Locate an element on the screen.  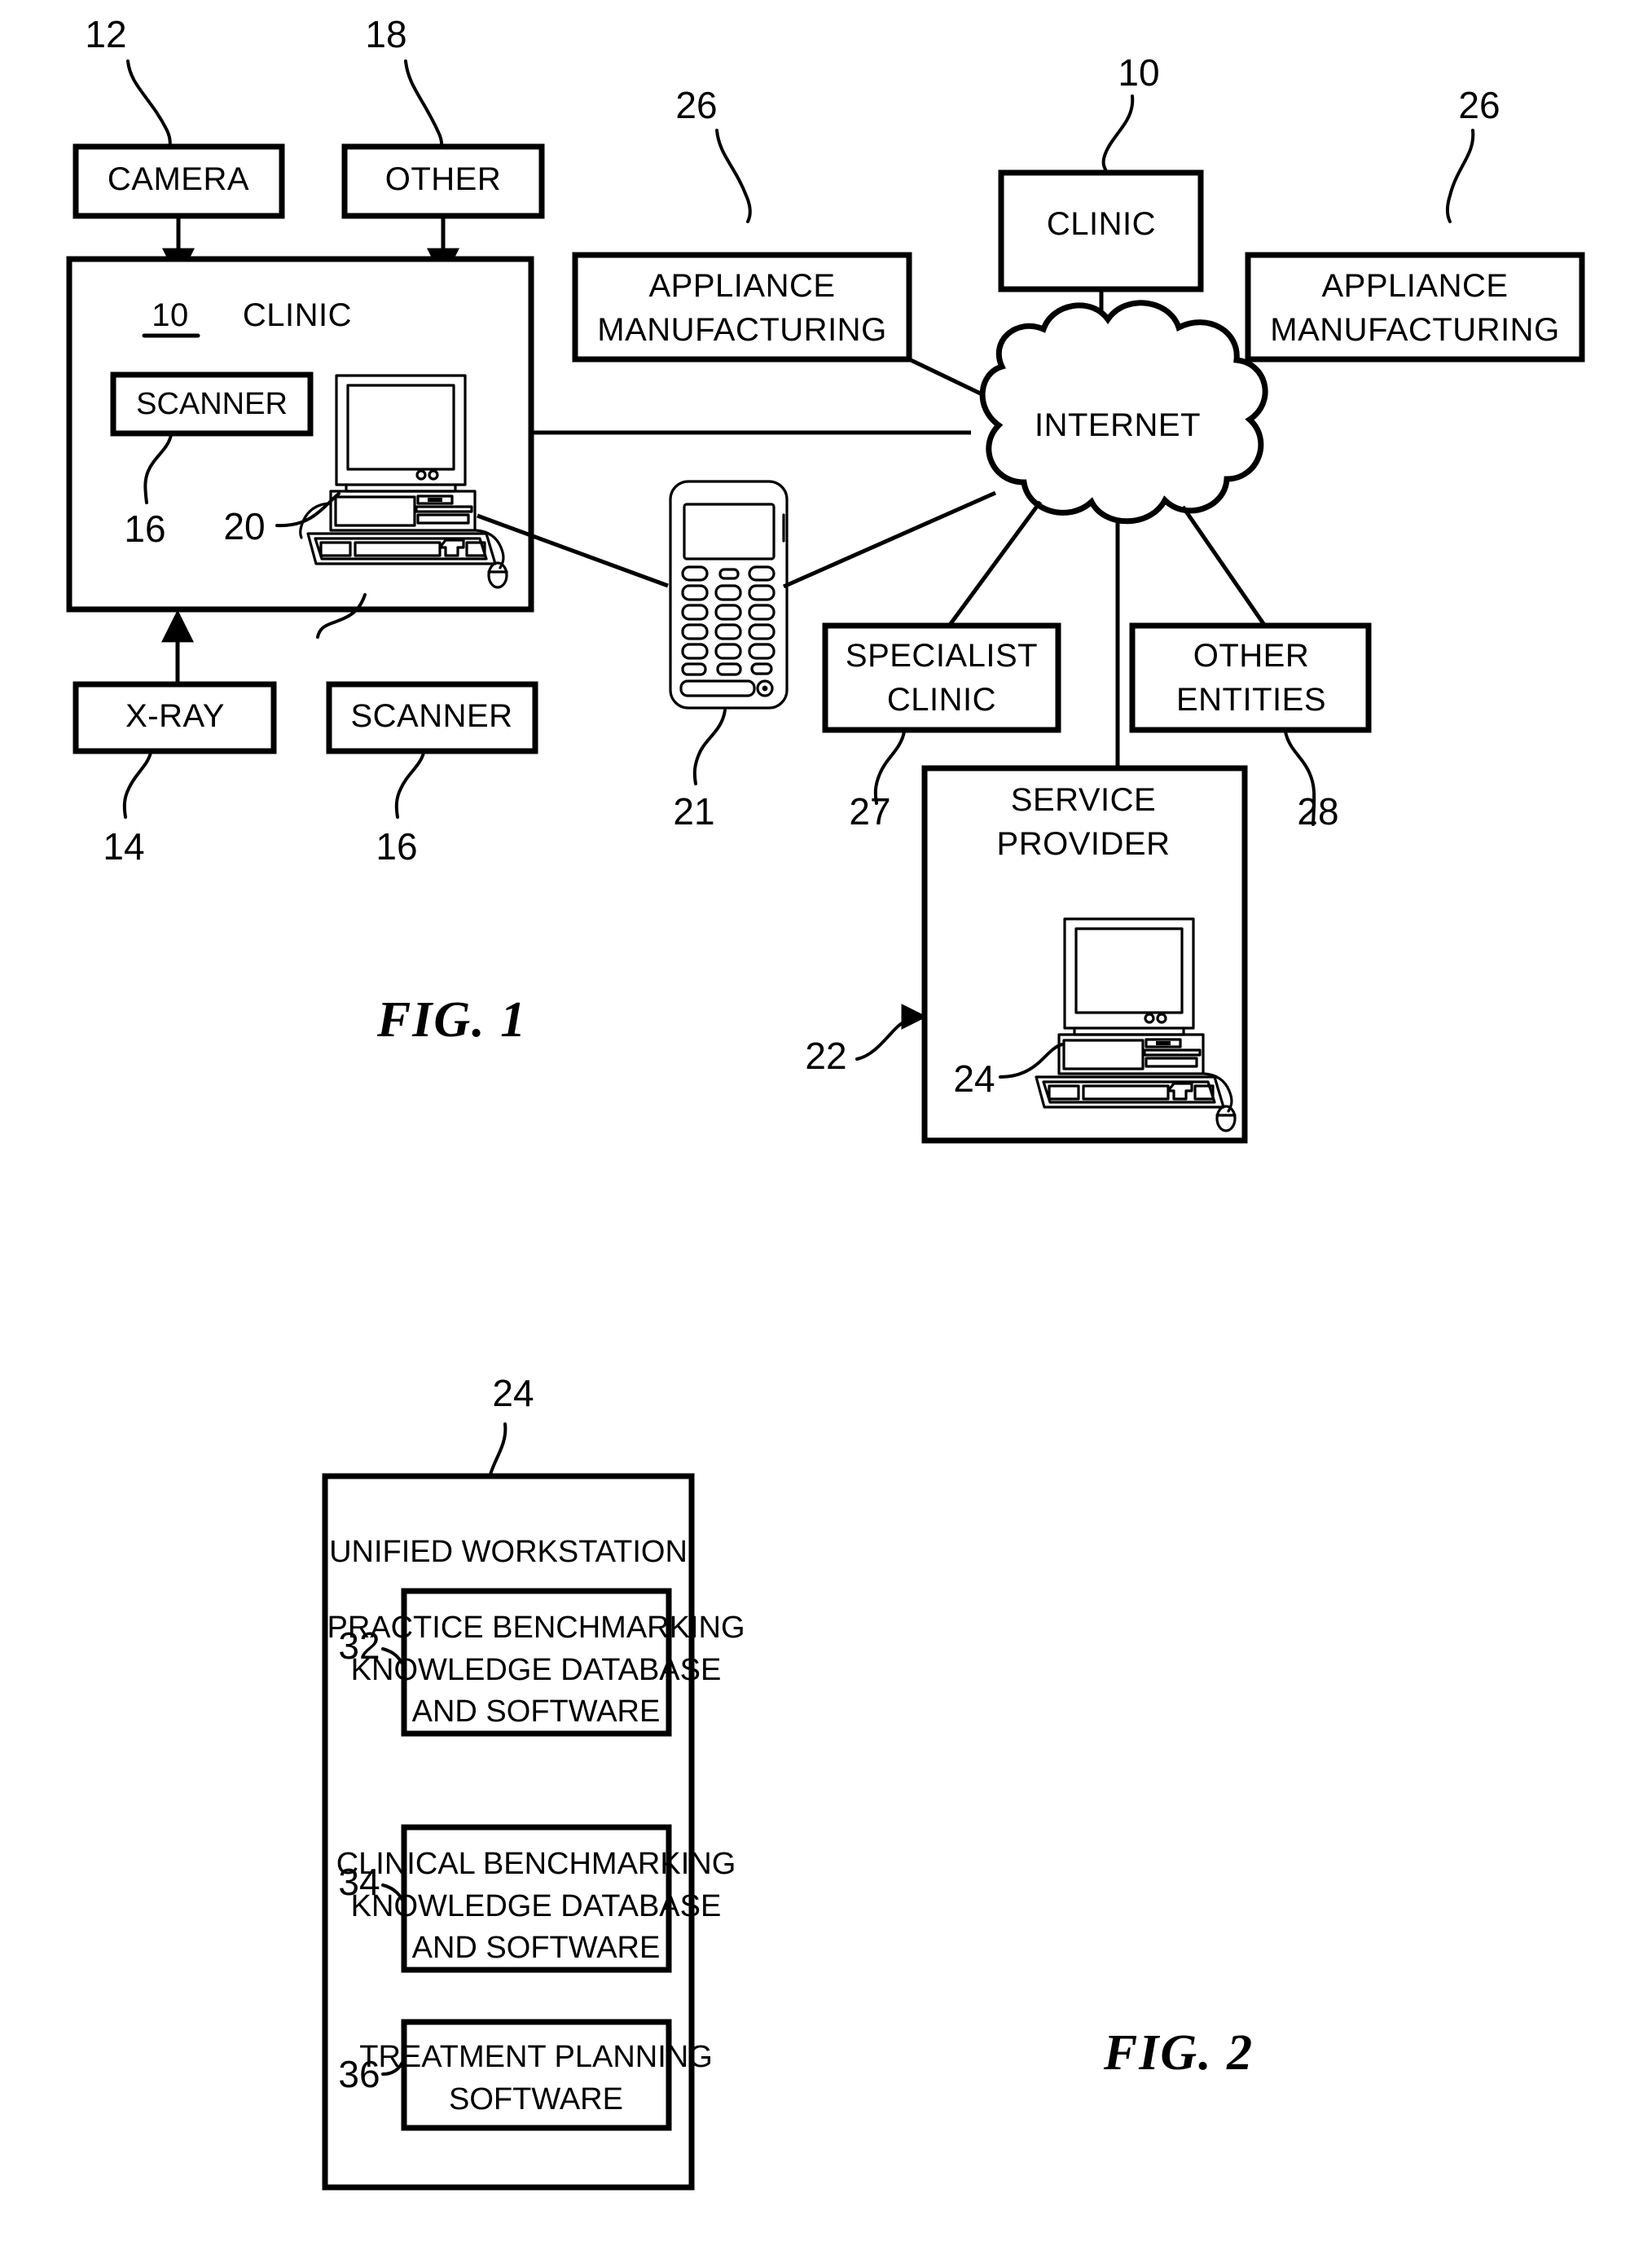
clinic-remote-label: CLINIC is located at coordinates (1101, 224).